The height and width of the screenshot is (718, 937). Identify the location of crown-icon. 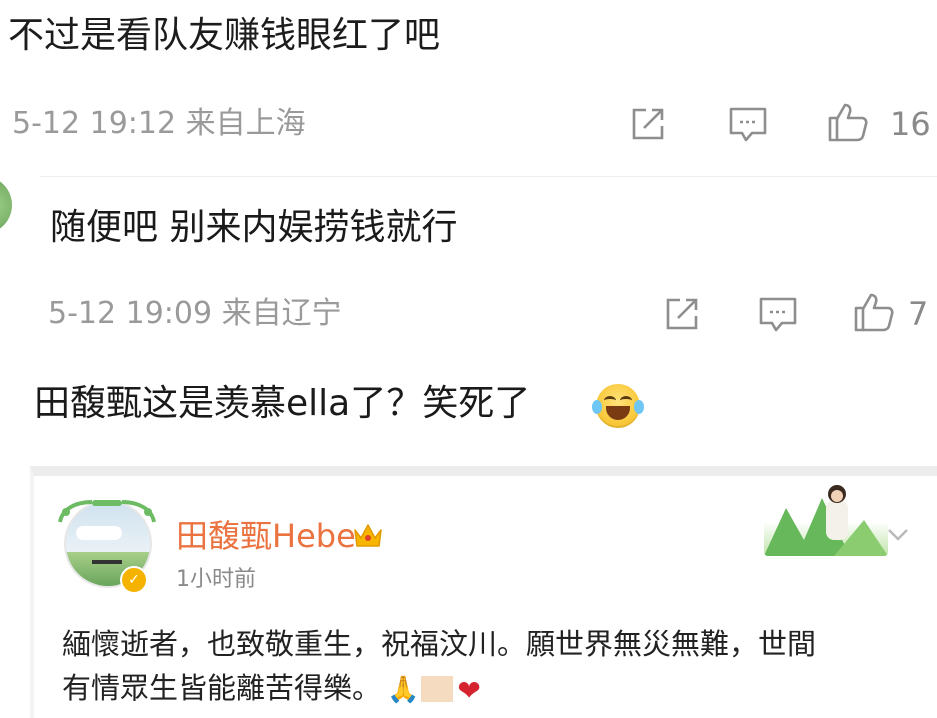
(368, 535).